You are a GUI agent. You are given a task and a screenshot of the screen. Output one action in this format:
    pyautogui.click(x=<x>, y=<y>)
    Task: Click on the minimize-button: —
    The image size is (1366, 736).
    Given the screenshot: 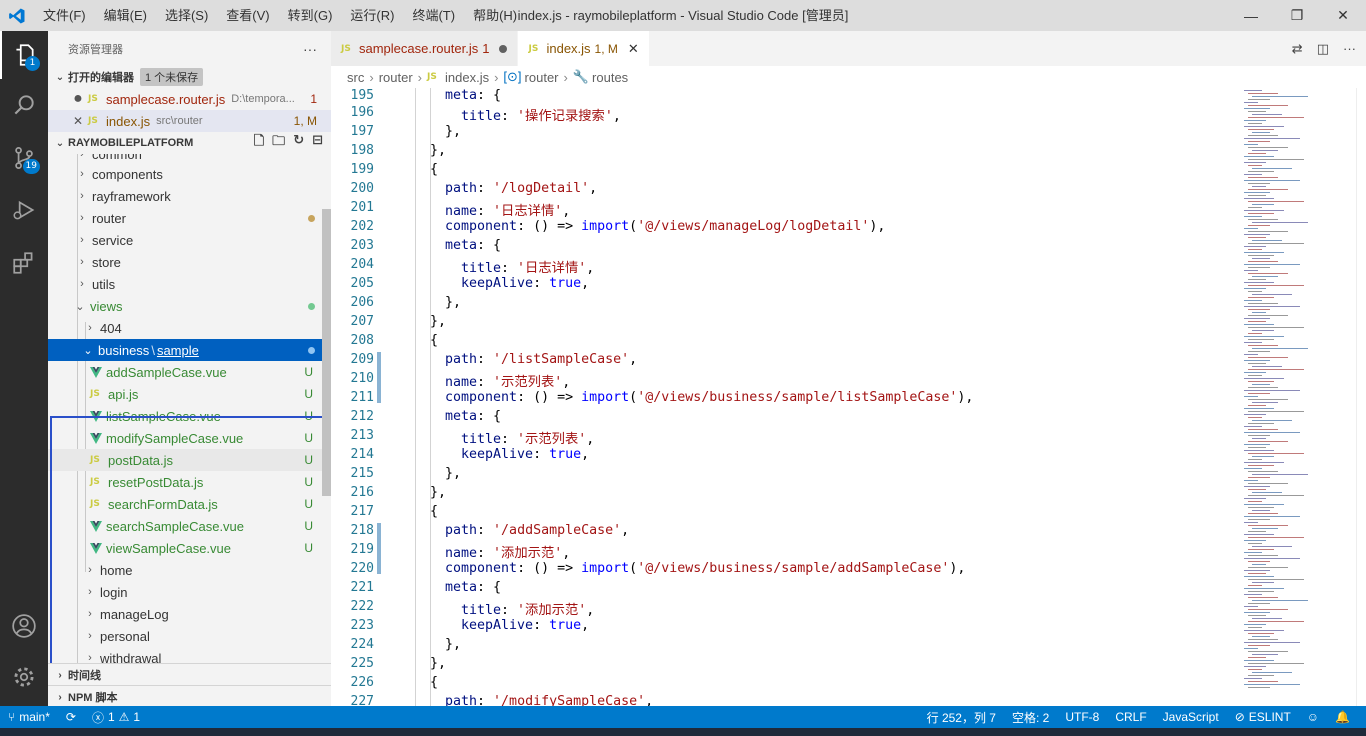 What is the action you would take?
    pyautogui.click(x=1251, y=15)
    